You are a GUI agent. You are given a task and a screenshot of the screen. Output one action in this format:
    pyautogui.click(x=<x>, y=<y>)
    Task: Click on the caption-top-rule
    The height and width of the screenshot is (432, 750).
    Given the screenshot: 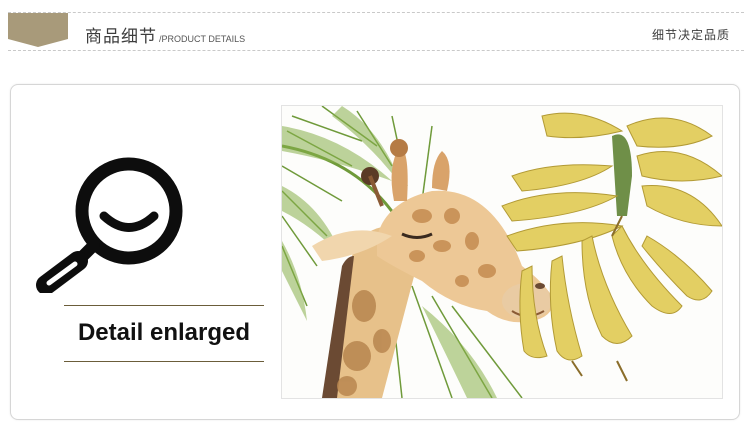 What is the action you would take?
    pyautogui.click(x=164, y=305)
    